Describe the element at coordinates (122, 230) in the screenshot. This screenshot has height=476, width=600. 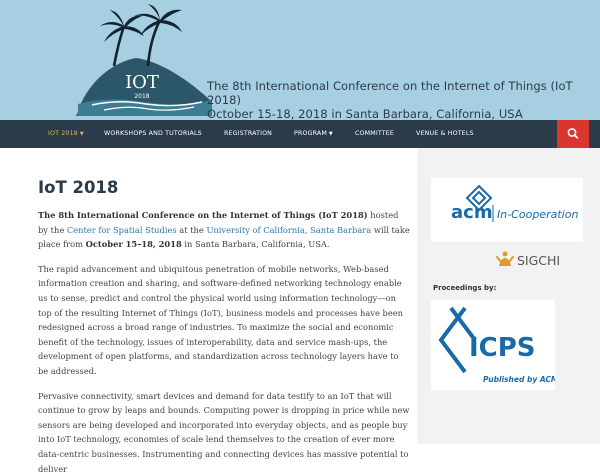
I see `link-center-spatial-studies: Center for Spatial Studies` at that location.